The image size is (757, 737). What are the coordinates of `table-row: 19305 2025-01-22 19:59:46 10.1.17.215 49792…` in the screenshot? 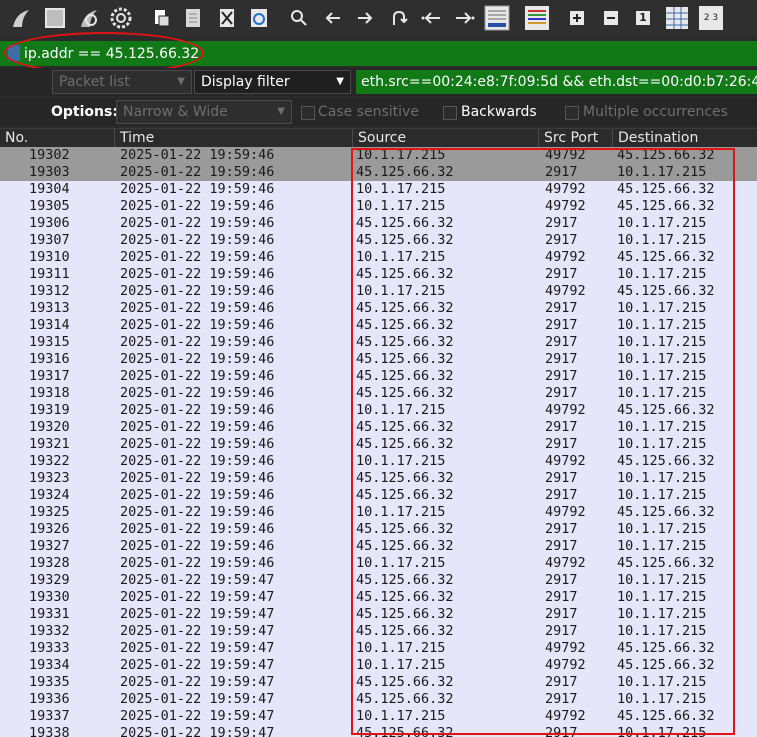 It's located at (378, 206).